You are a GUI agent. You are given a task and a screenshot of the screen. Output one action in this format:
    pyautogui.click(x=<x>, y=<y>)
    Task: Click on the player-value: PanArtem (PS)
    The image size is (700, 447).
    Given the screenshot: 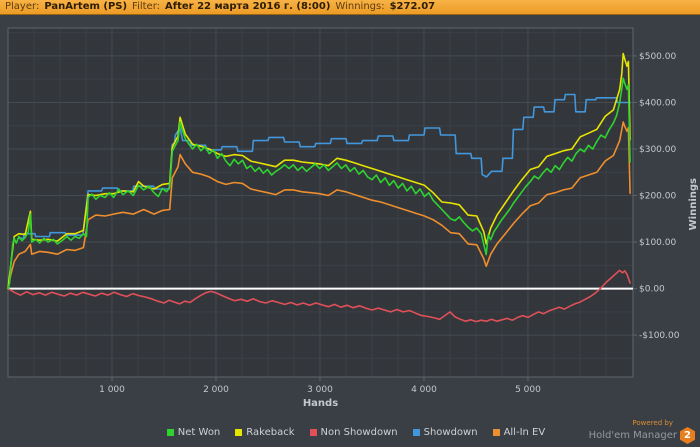 What is the action you would take?
    pyautogui.click(x=86, y=6)
    